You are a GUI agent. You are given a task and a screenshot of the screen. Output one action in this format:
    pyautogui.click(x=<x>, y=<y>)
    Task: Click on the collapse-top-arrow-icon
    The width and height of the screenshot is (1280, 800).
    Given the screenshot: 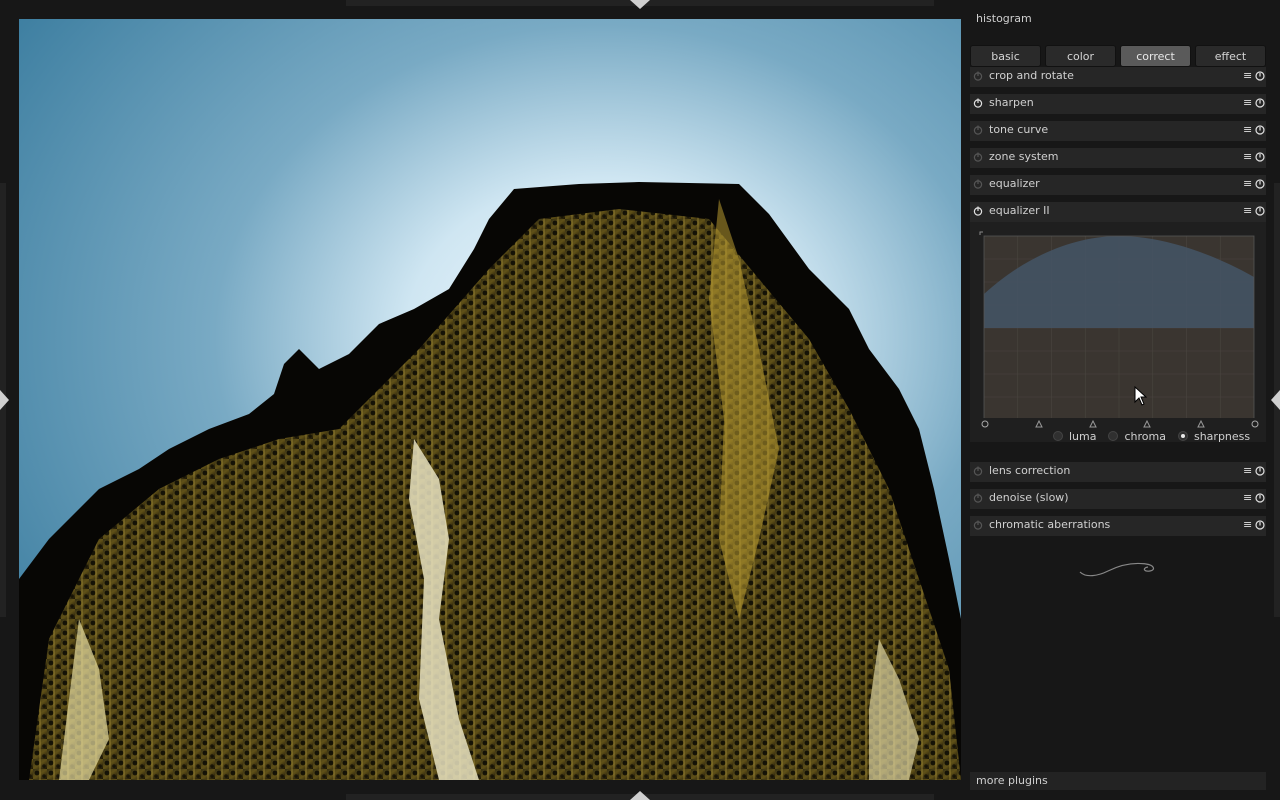 What is the action you would take?
    pyautogui.click(x=640, y=4)
    